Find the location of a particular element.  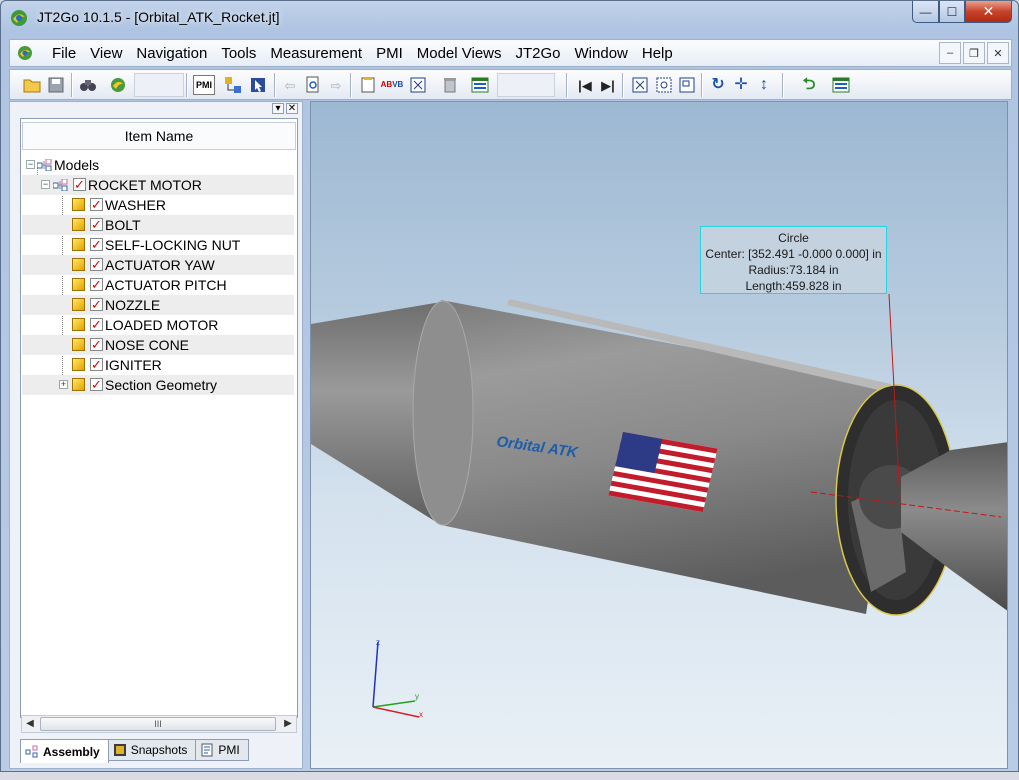

jt2go-globe-icon is located at coordinates (118, 85).